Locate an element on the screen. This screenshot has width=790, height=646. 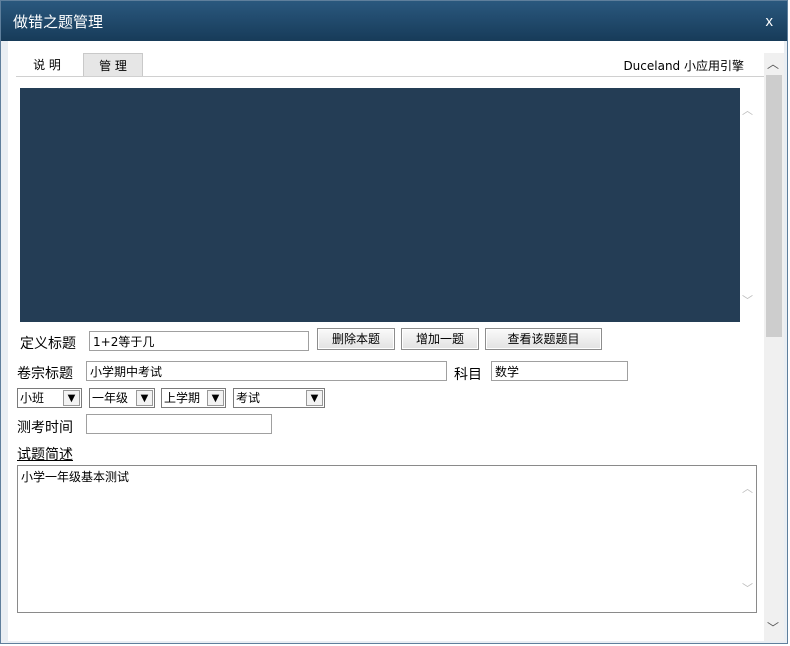
type-select: 考试 ▼ is located at coordinates (279, 398).